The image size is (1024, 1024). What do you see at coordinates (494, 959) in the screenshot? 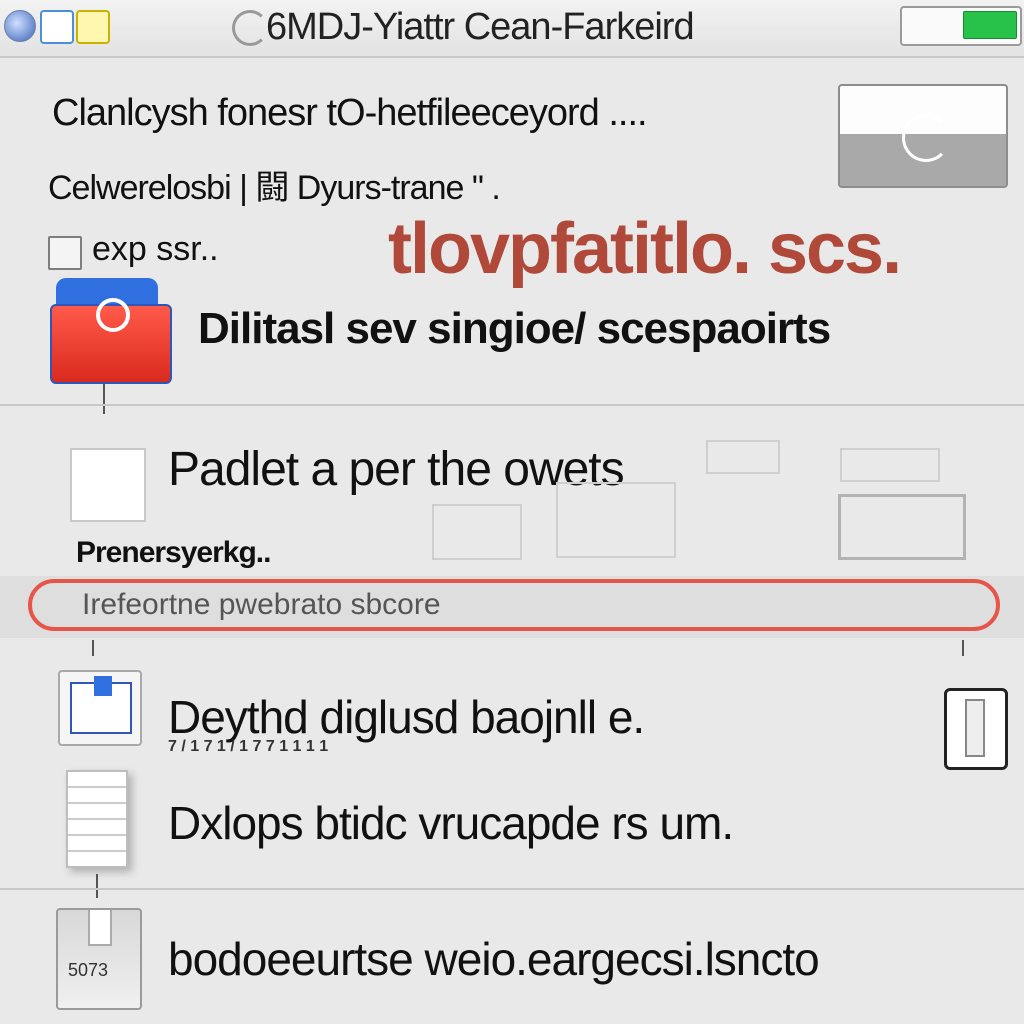
I see `list-item-title: bodoeeurtse weio.eargecsi.lsncto` at bounding box center [494, 959].